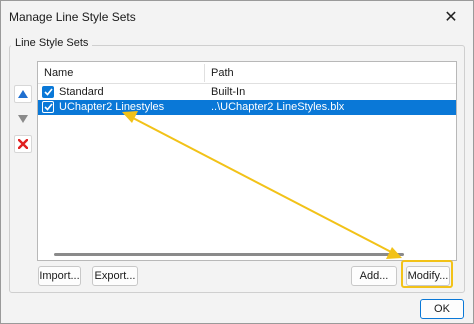  I want to click on scrollbar-thumb, so click(229, 254).